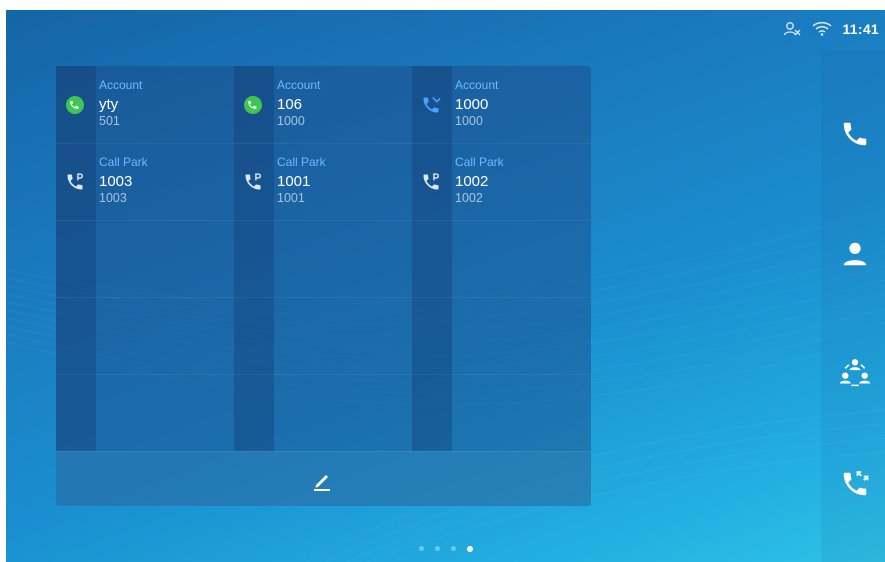  What do you see at coordinates (145, 106) in the screenshot?
I see `account-tile-yty: Account yty 501` at bounding box center [145, 106].